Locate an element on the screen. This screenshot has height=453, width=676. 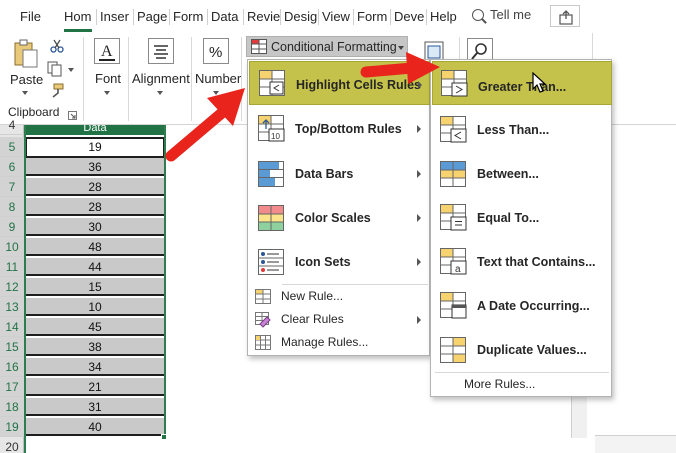
table-cell: 36 is located at coordinates (95, 167).